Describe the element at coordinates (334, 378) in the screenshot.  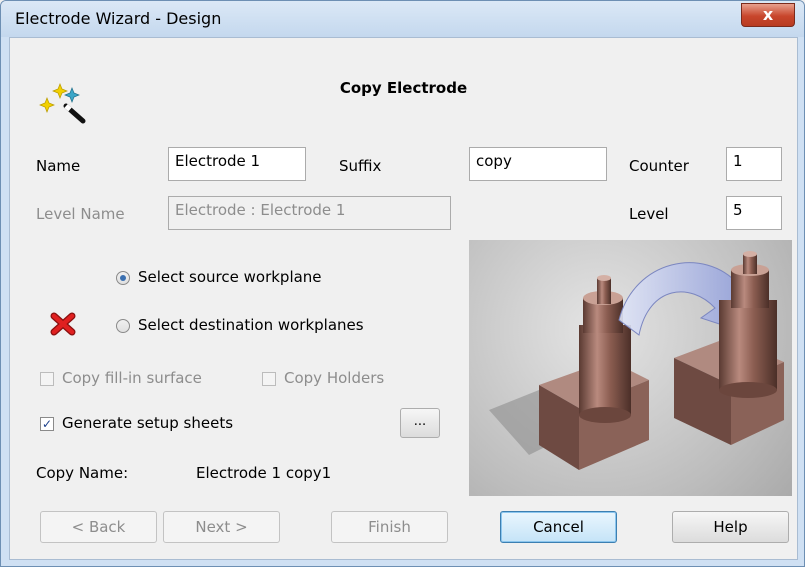
I see `copy-holders-label: Copy Holders` at that location.